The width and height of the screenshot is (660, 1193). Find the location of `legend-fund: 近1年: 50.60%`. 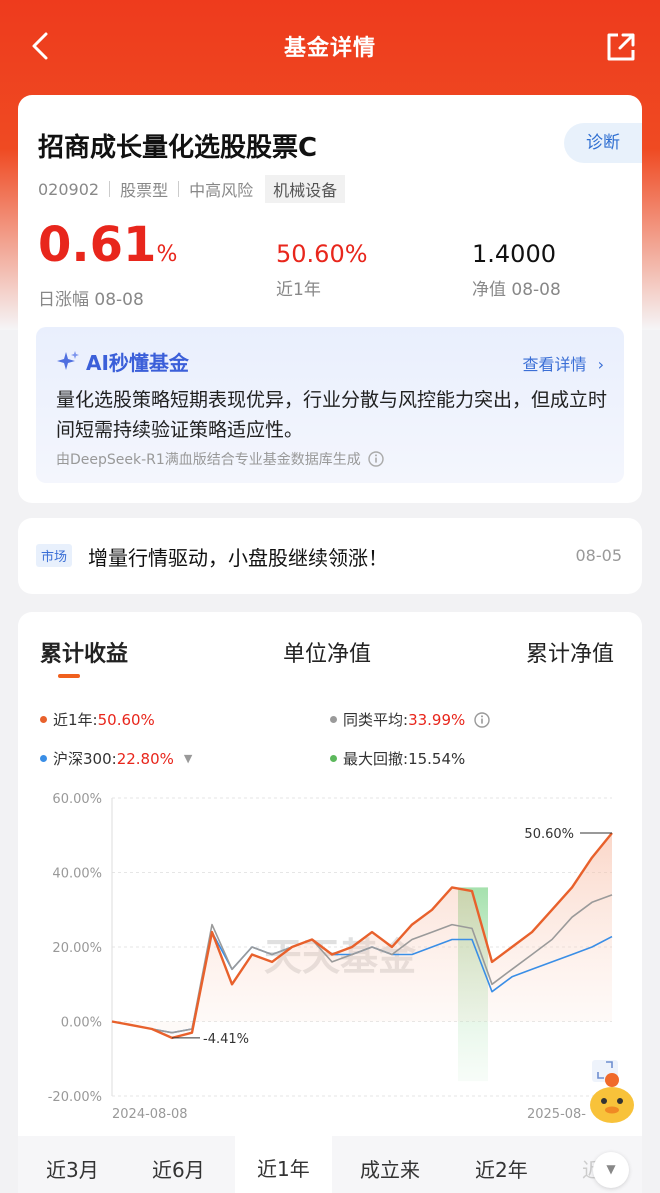

legend-fund: 近1年: 50.60% is located at coordinates (97, 719).